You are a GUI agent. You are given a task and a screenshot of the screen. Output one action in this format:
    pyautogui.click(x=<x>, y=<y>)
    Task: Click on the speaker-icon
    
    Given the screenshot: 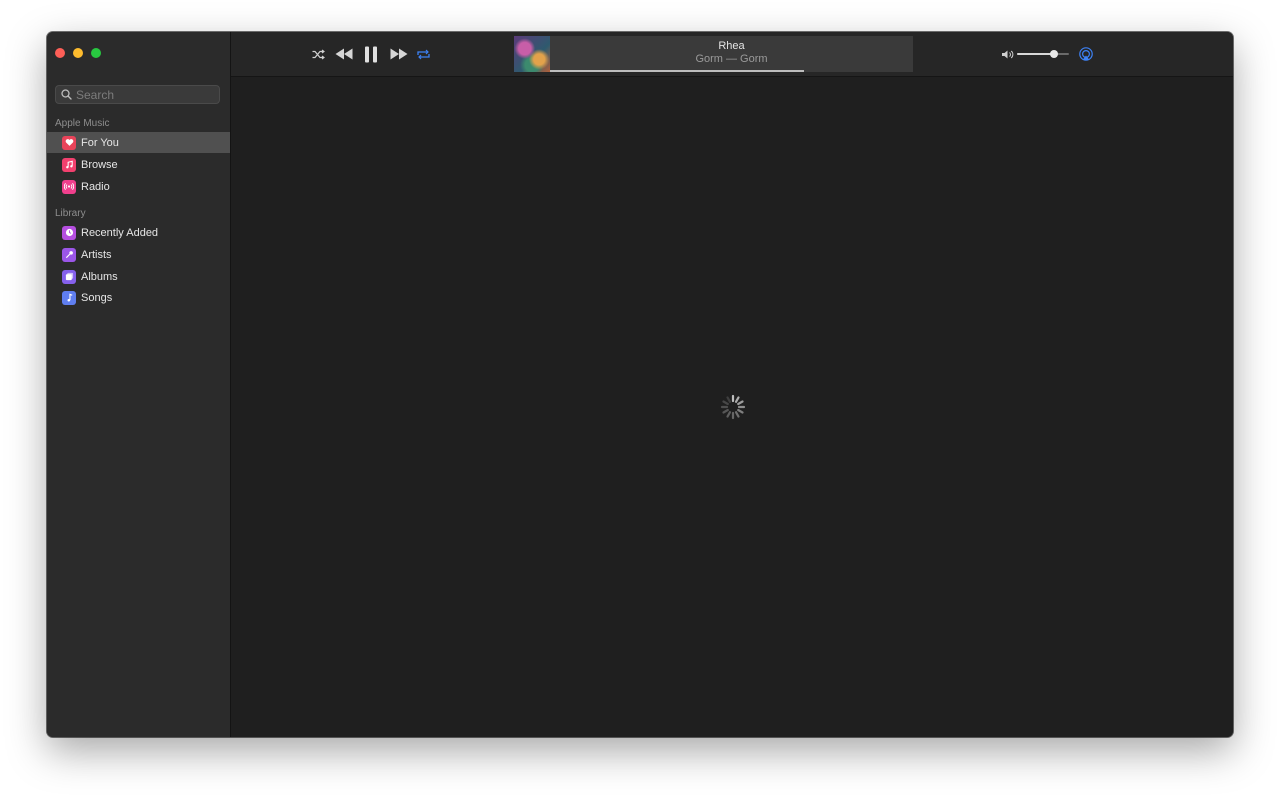 What is the action you would take?
    pyautogui.click(x=1007, y=54)
    